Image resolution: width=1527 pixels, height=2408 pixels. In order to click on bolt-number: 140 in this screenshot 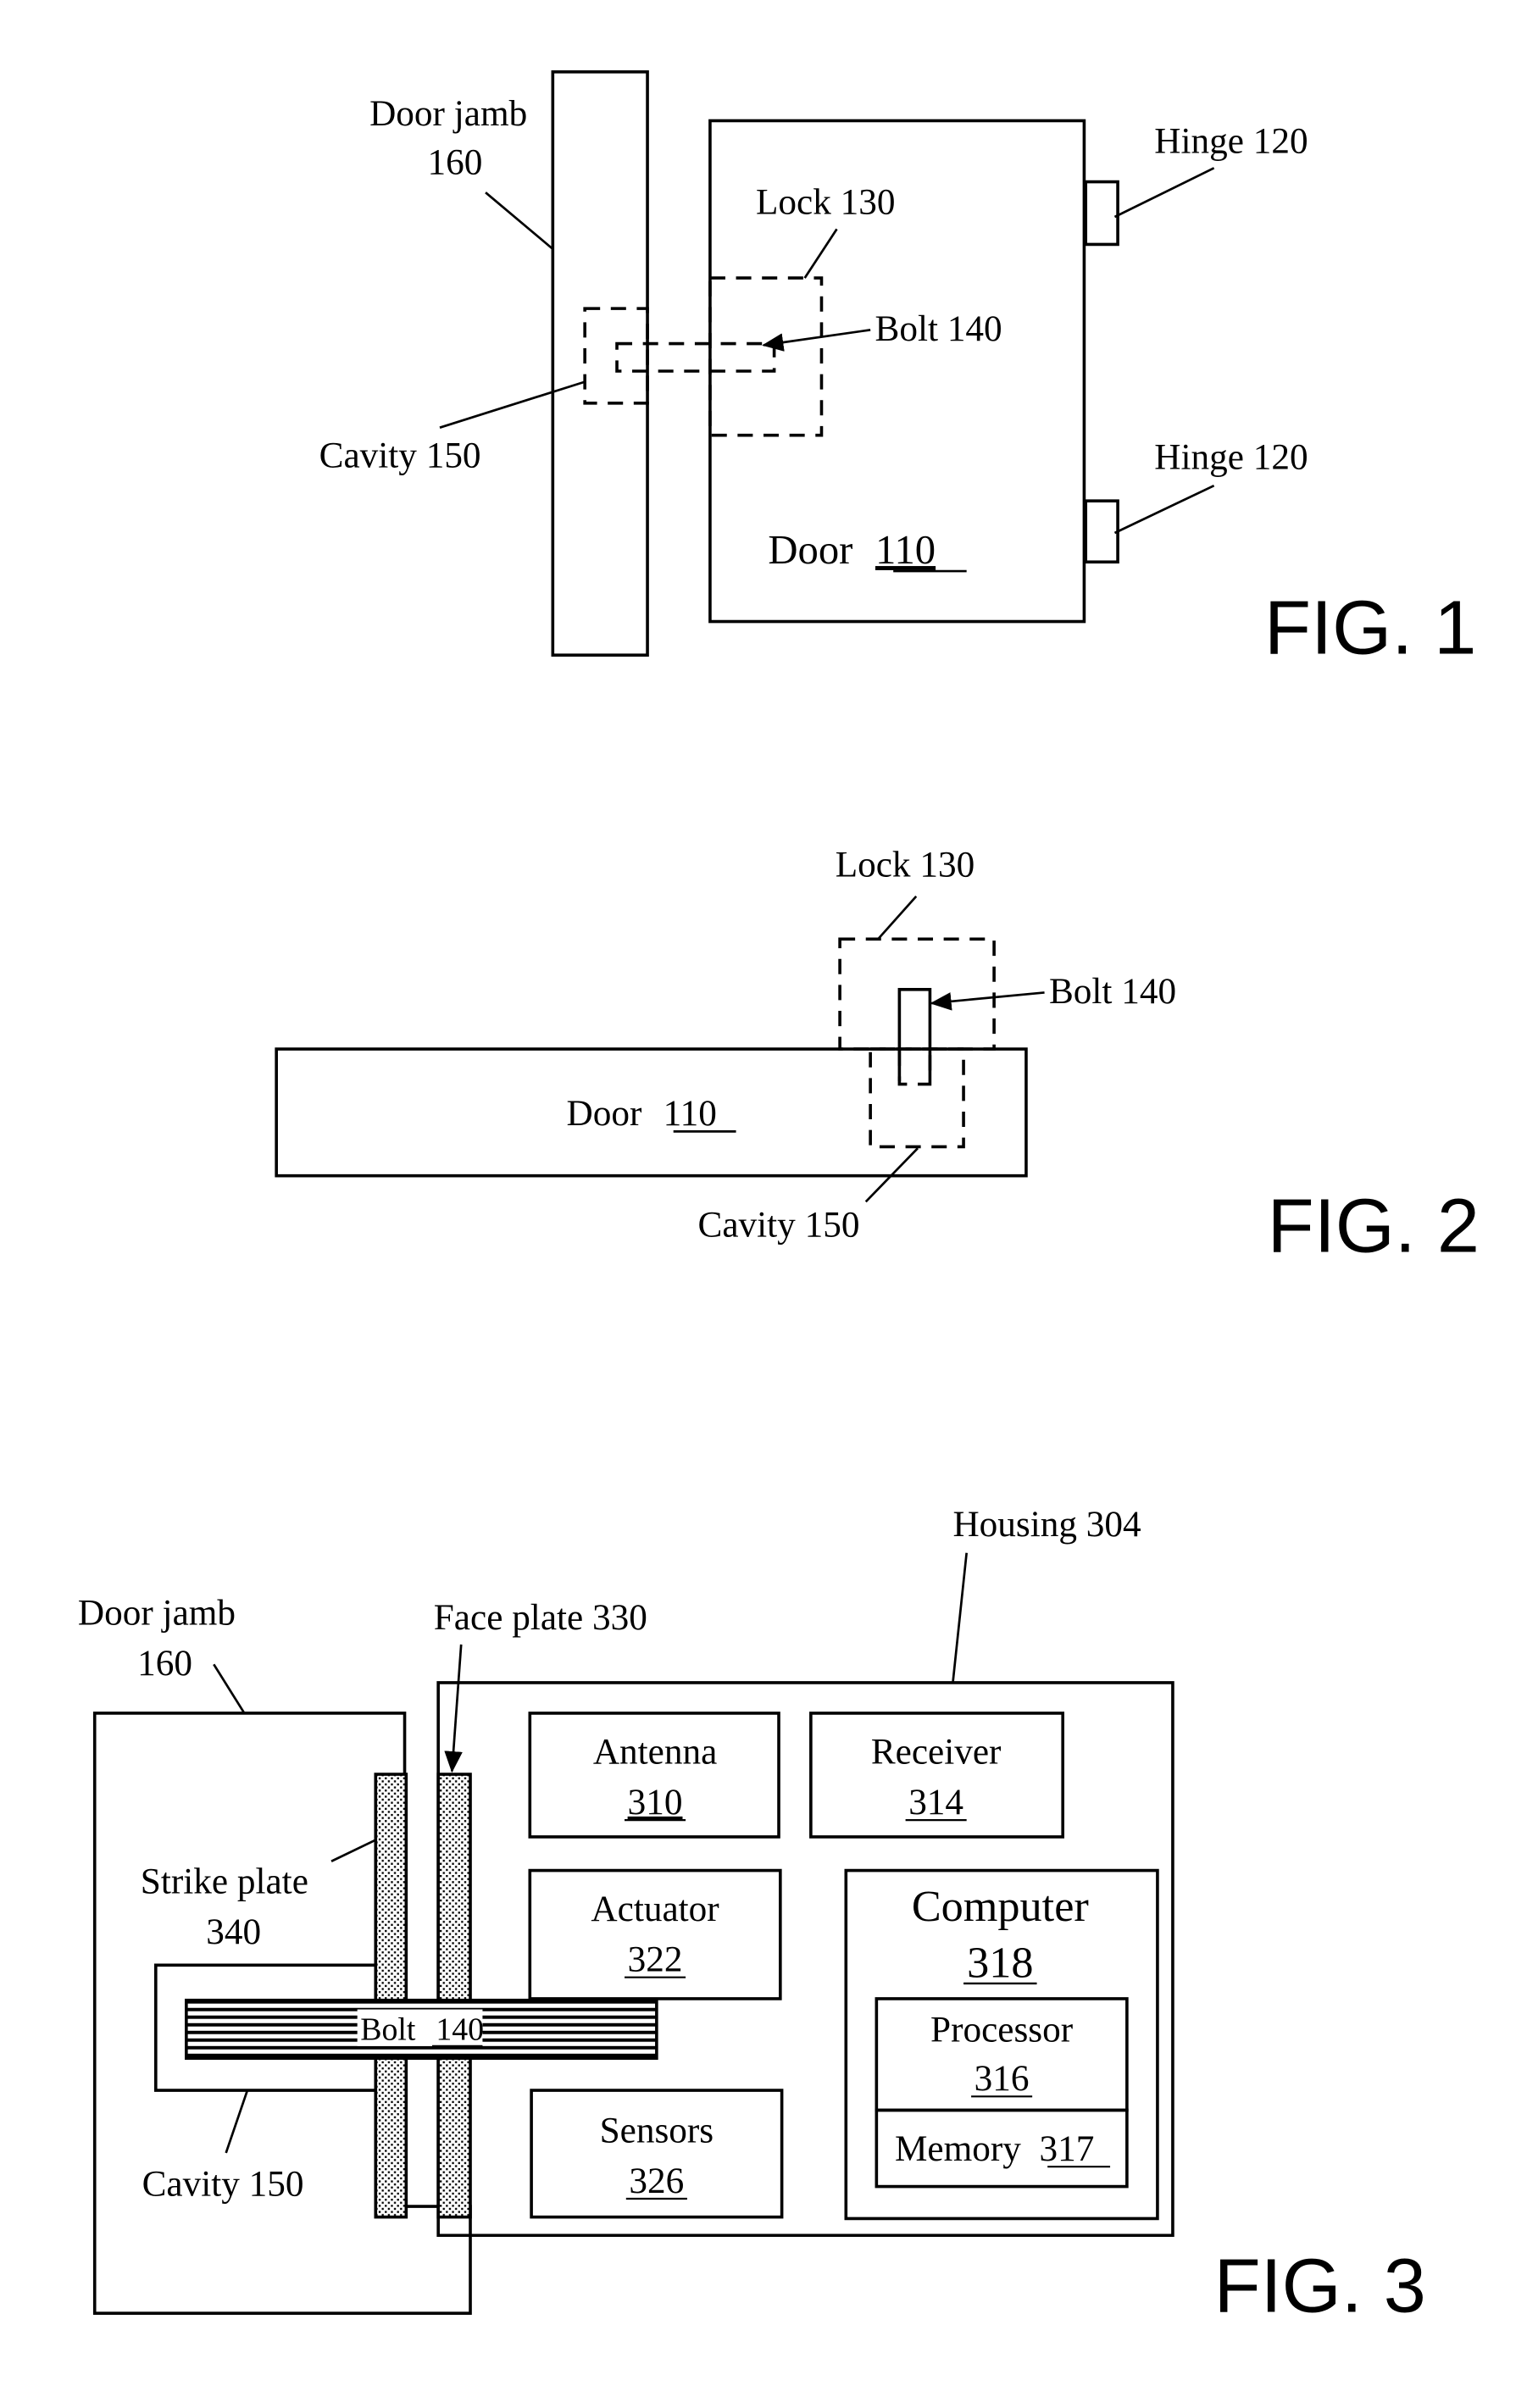, I will do `click(460, 2030)`.